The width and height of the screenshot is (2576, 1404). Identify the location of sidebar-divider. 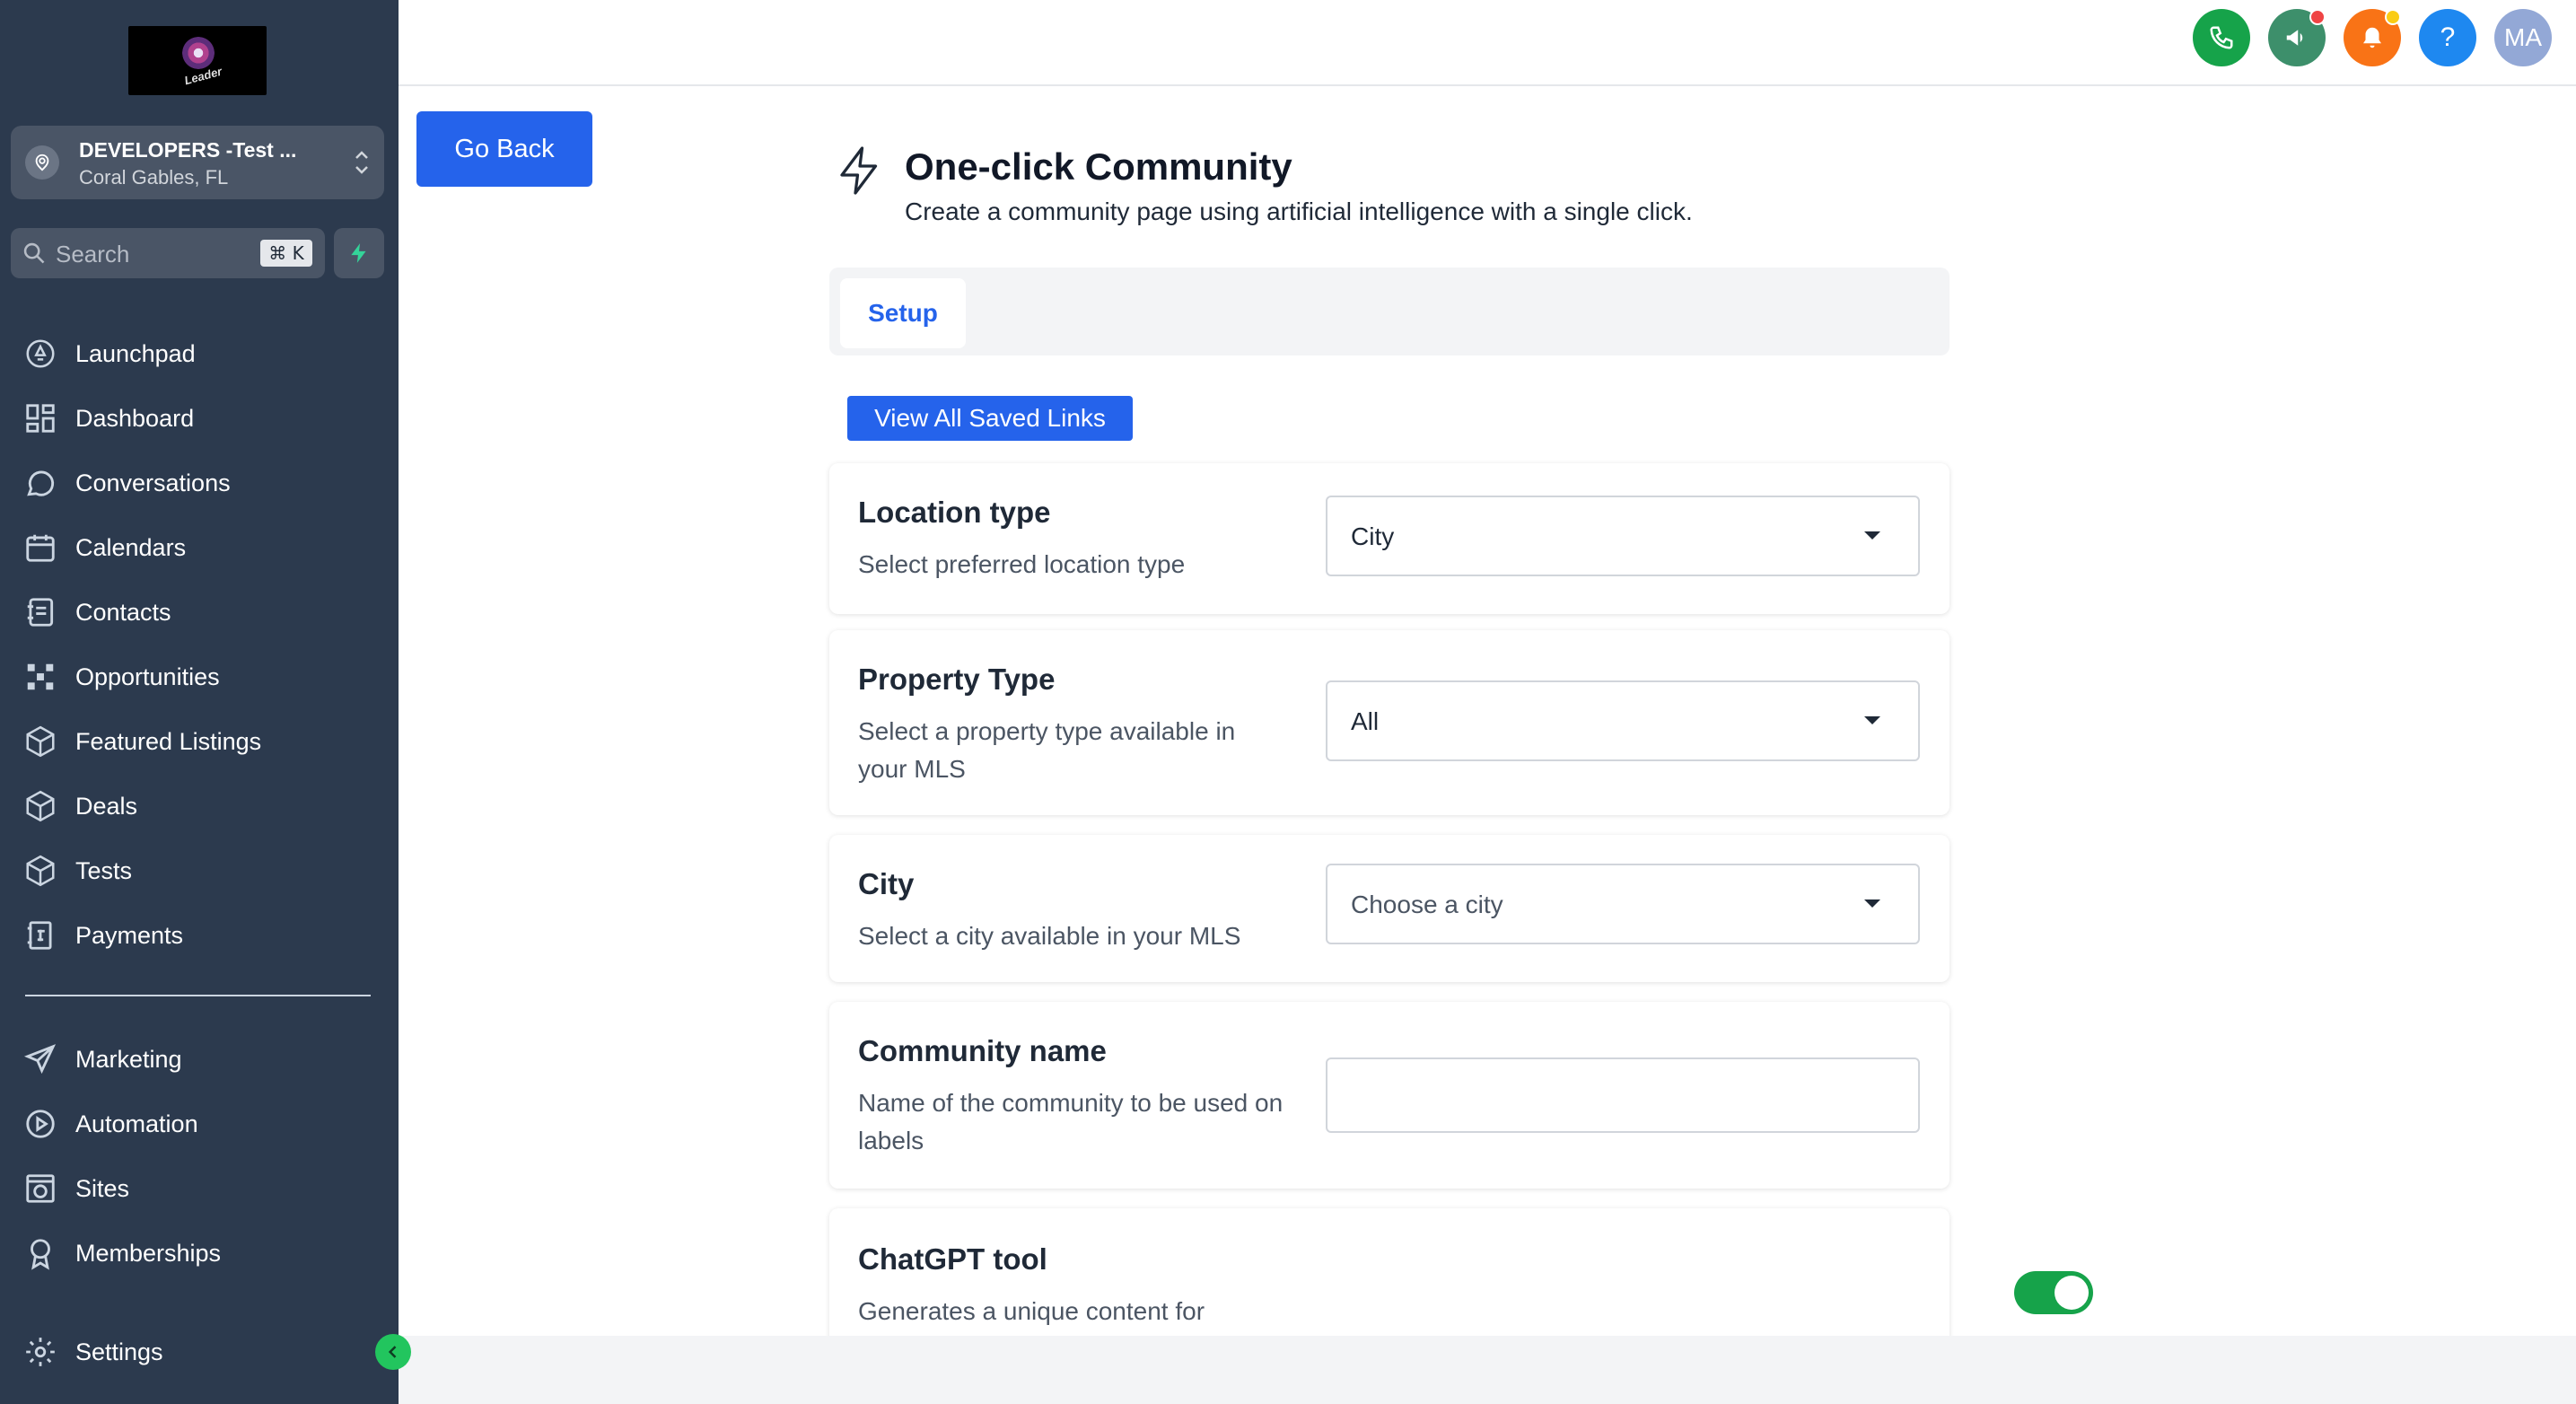
(198, 995).